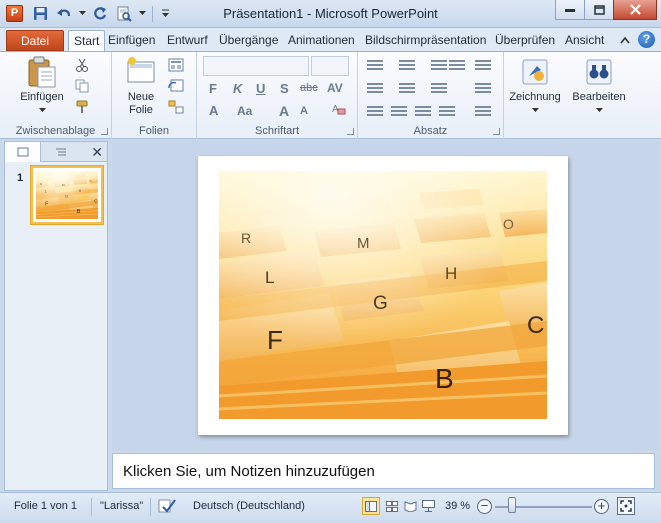 This screenshot has height=523, width=661. Describe the element at coordinates (512, 505) in the screenshot. I see `zoom-slider-thumb` at that location.